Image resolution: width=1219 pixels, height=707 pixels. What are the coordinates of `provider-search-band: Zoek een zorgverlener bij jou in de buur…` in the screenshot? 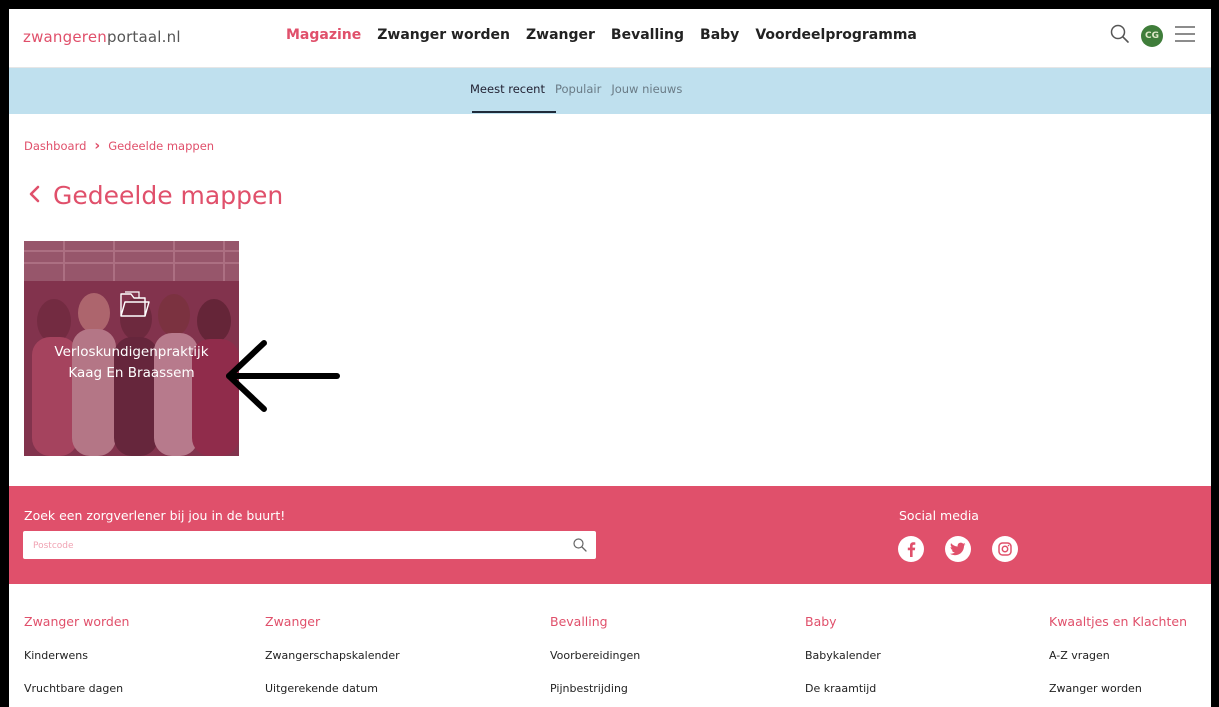 It's located at (610, 535).